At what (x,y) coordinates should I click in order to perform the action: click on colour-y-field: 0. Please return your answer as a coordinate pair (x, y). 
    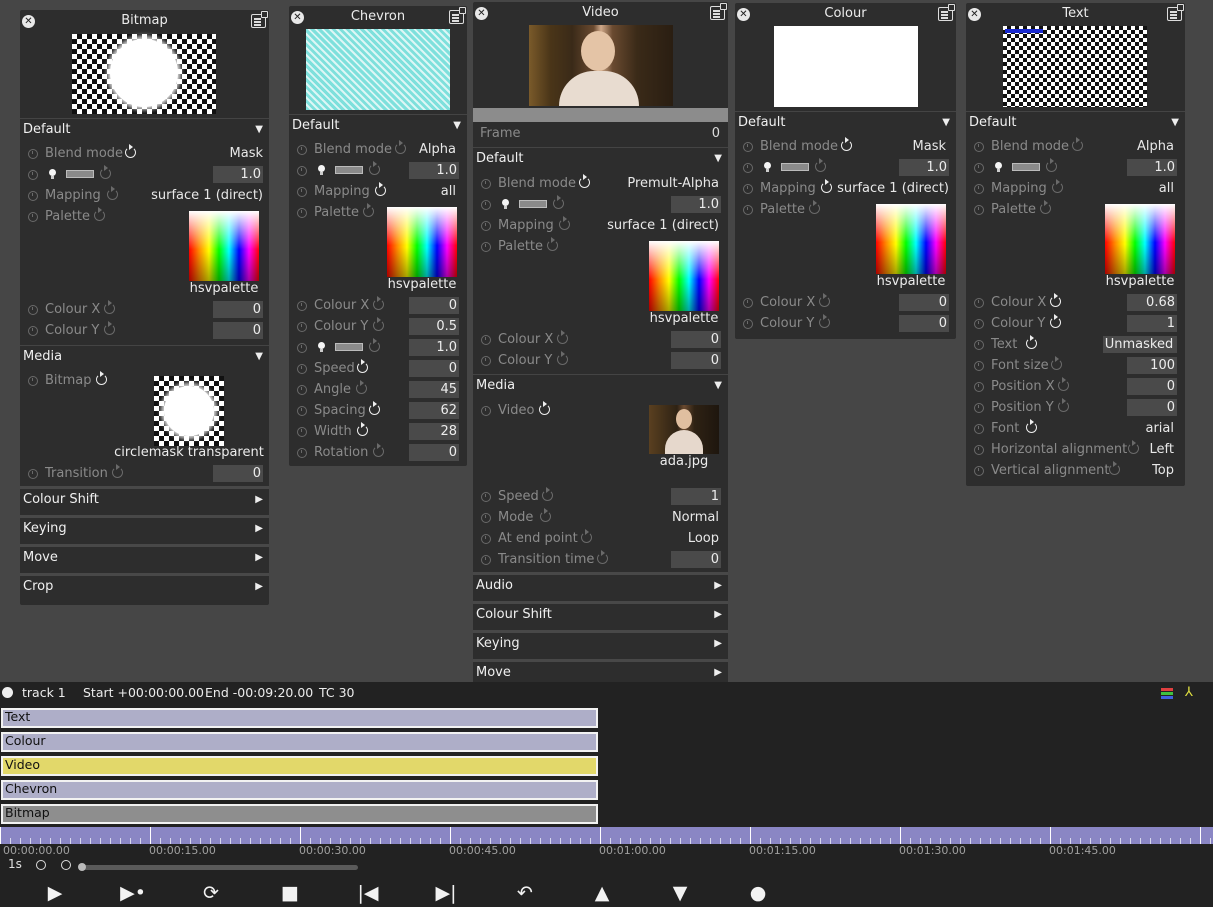
    Looking at the image, I should click on (238, 330).